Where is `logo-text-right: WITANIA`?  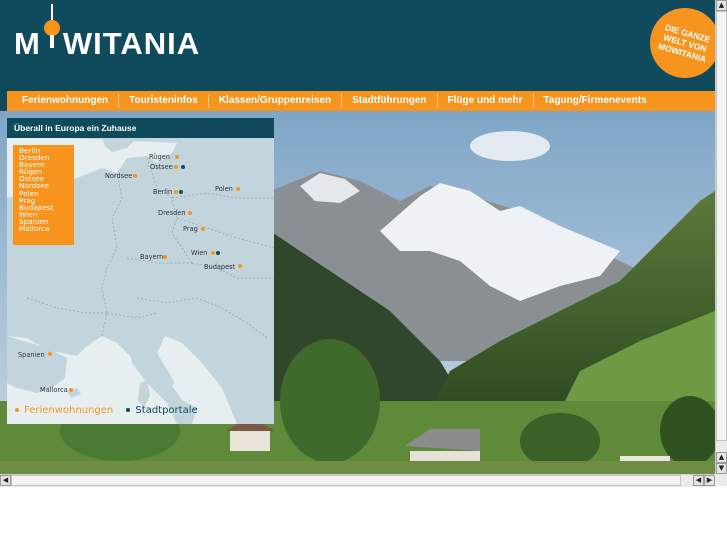 logo-text-right: WITANIA is located at coordinates (131, 43).